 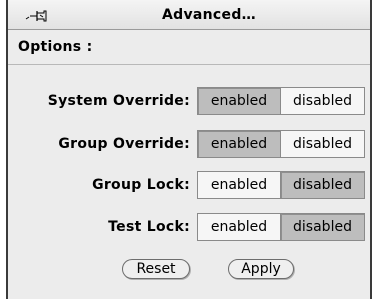 I want to click on system-override-disabled-button: disabled, so click(x=323, y=101).